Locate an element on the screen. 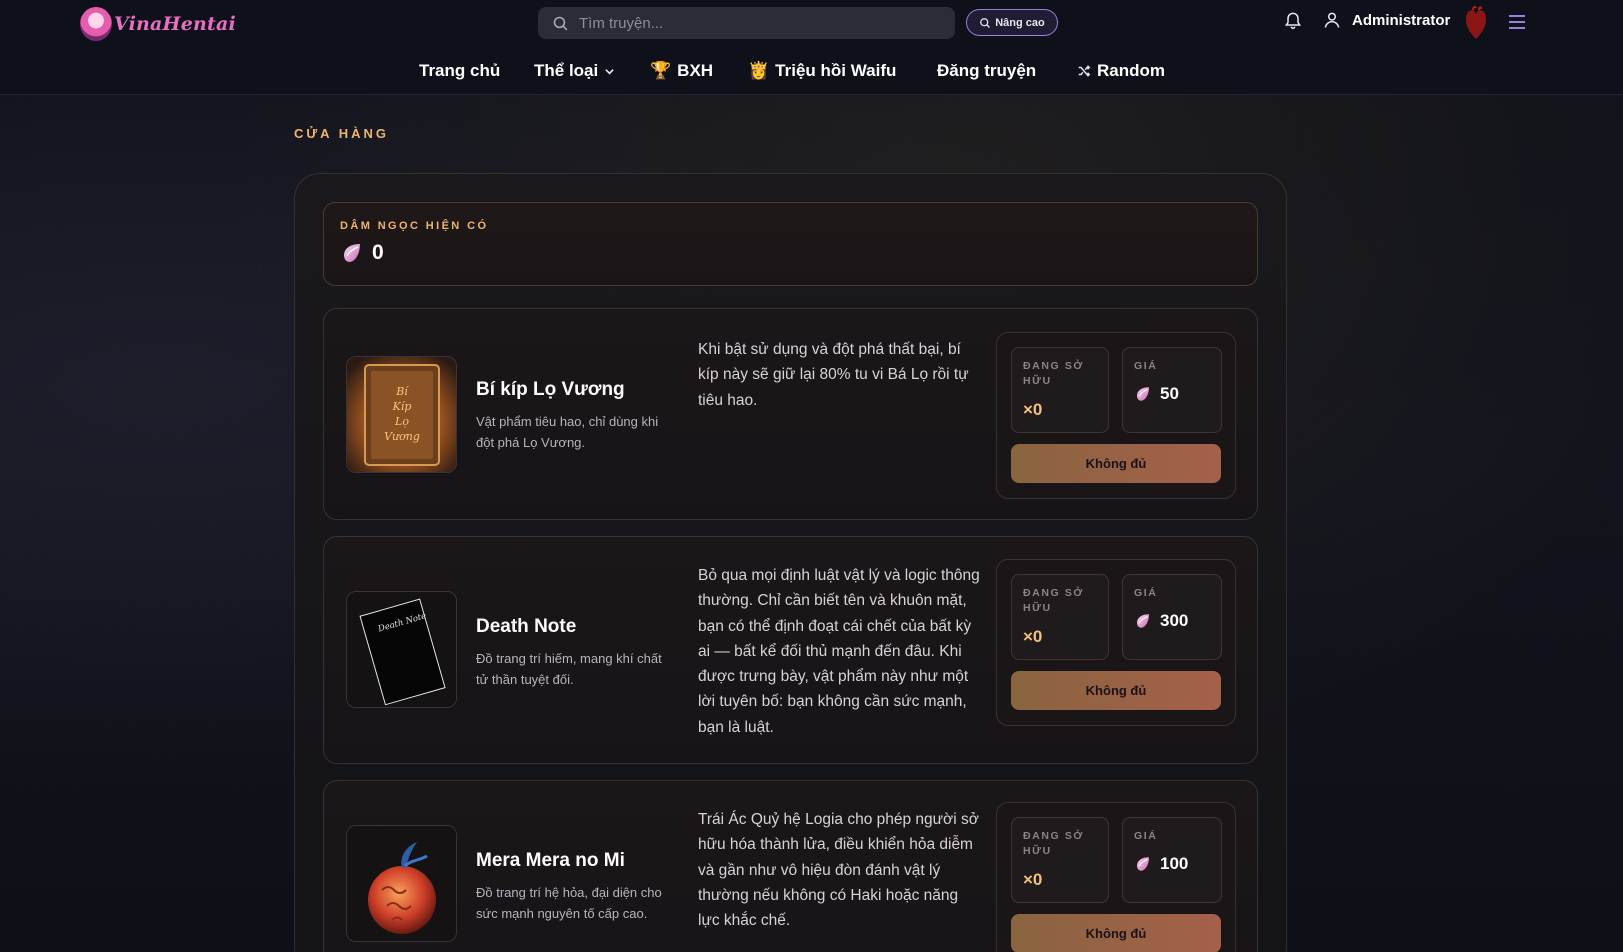 The width and height of the screenshot is (1623, 952). price-value: 50 is located at coordinates (1169, 393).